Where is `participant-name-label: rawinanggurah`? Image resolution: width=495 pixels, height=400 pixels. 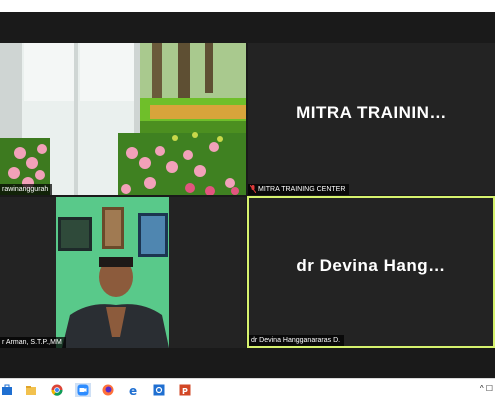 participant-name-label: rawinanggurah is located at coordinates (26, 189).